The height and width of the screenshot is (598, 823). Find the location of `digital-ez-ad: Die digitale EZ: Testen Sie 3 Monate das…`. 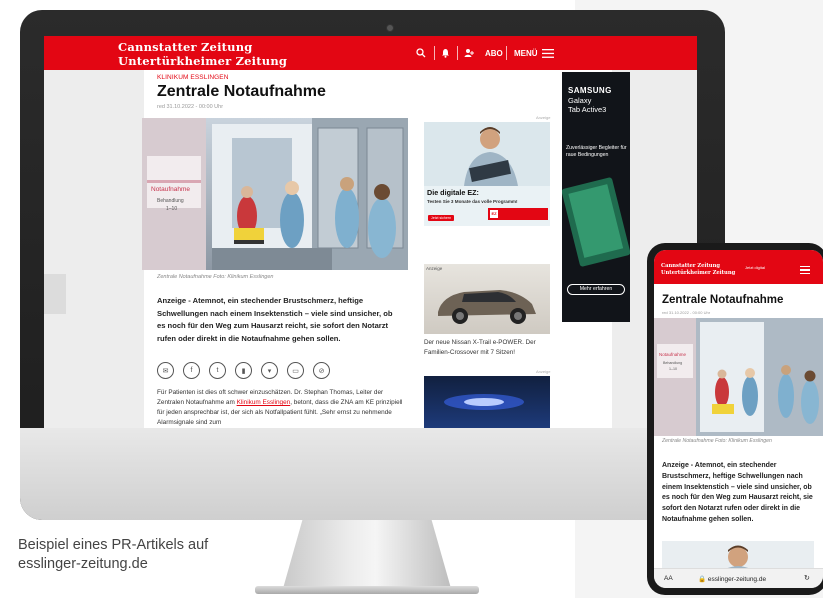

digital-ez-ad: Die digitale EZ: Testen Sie 3 Monate das… is located at coordinates (487, 174).